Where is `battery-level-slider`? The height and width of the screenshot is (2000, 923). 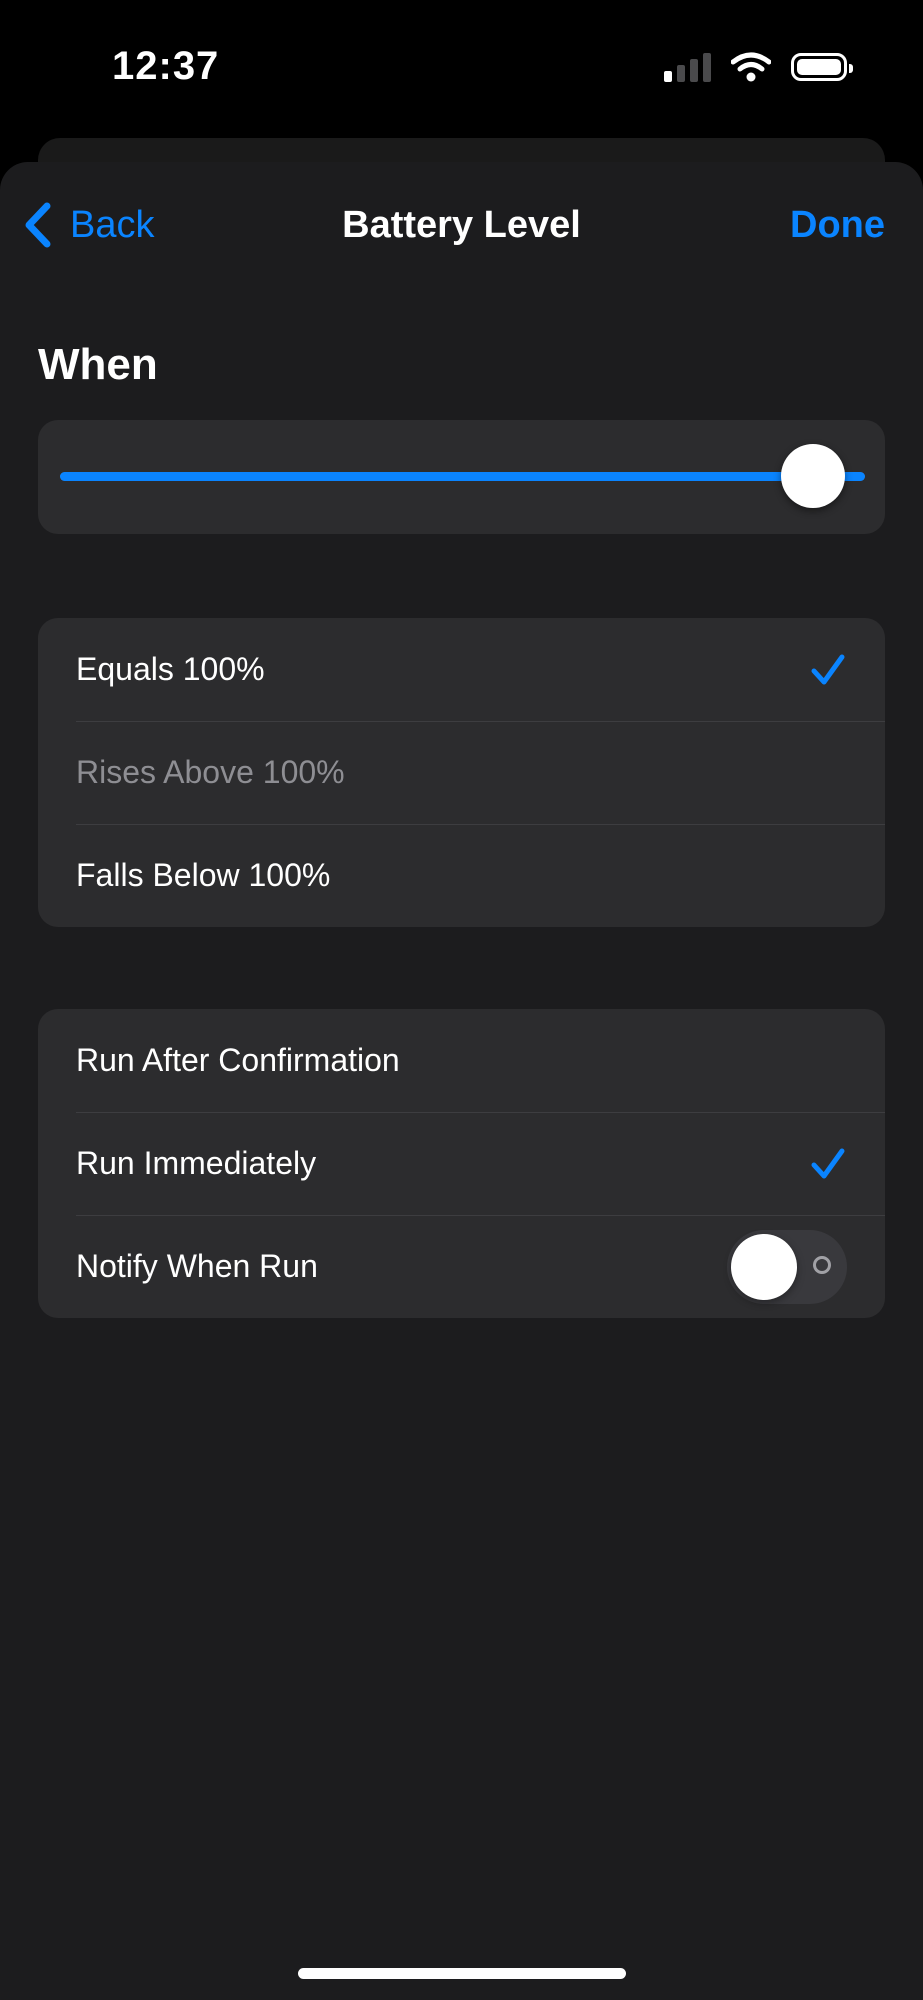
battery-level-slider is located at coordinates (462, 476).